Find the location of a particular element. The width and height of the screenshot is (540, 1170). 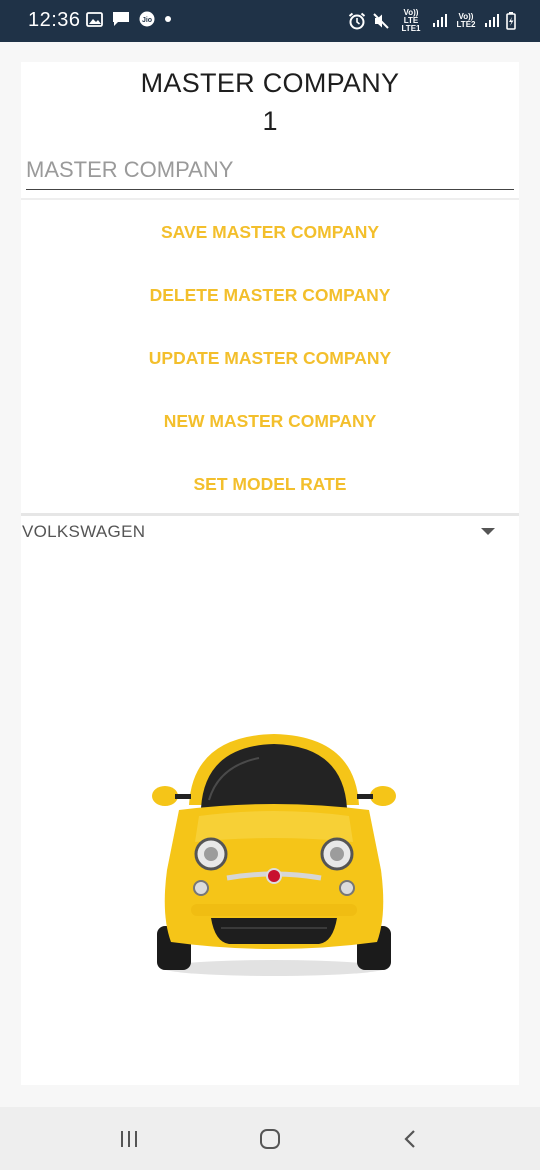

save-master-company-button: SAVE MASTER COMPANY is located at coordinates (270, 232).